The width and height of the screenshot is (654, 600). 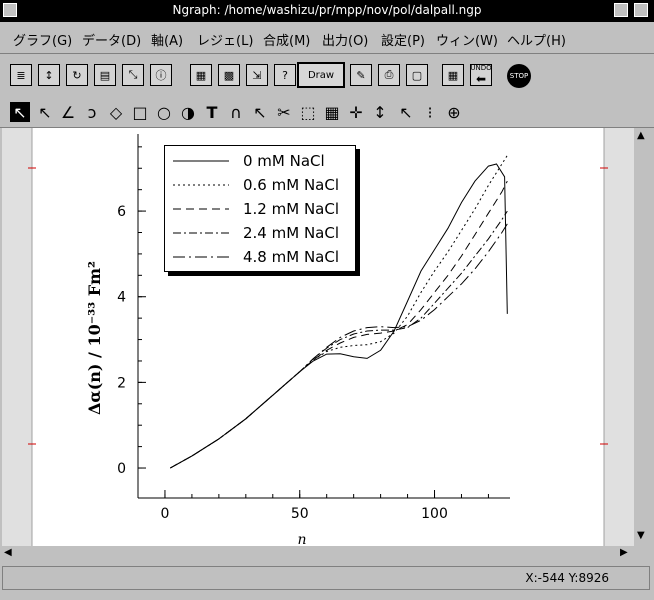 I want to click on y-axis-label: Δα(n) / 10⁻³³ Fm², so click(x=94, y=338).